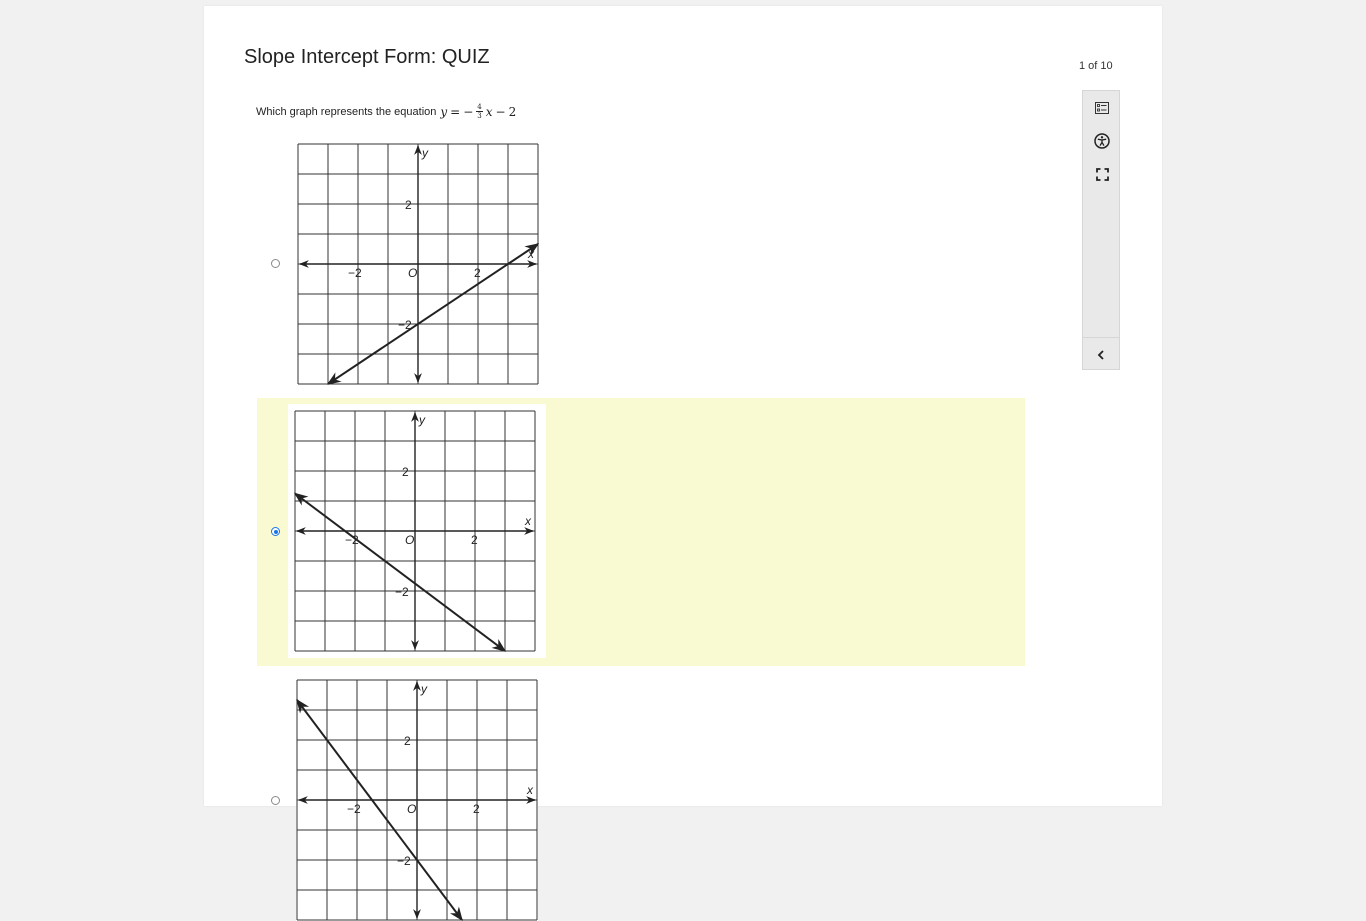 This screenshot has width=1366, height=921. I want to click on radio-option-b, so click(275, 531).